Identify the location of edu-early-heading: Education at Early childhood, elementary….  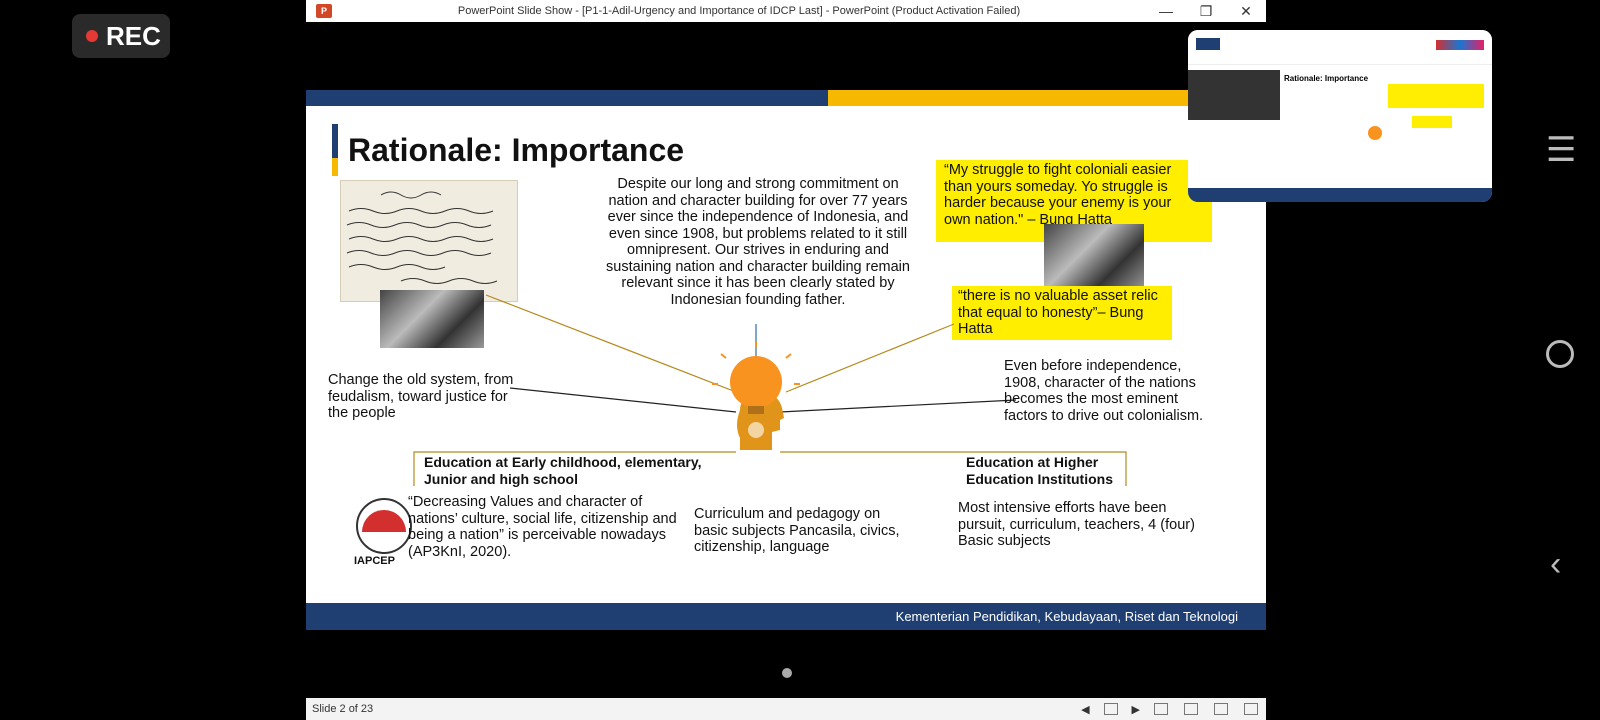
(563, 470).